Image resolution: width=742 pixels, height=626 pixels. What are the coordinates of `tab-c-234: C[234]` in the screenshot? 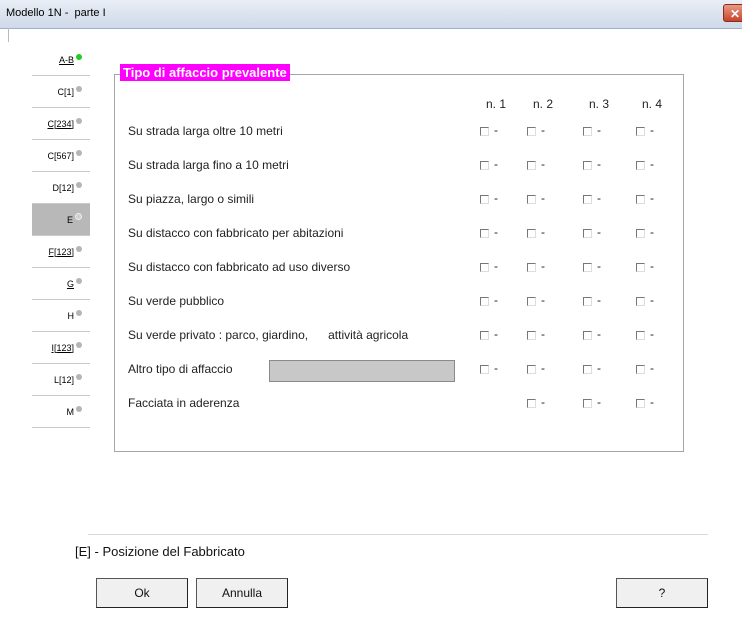 It's located at (61, 124).